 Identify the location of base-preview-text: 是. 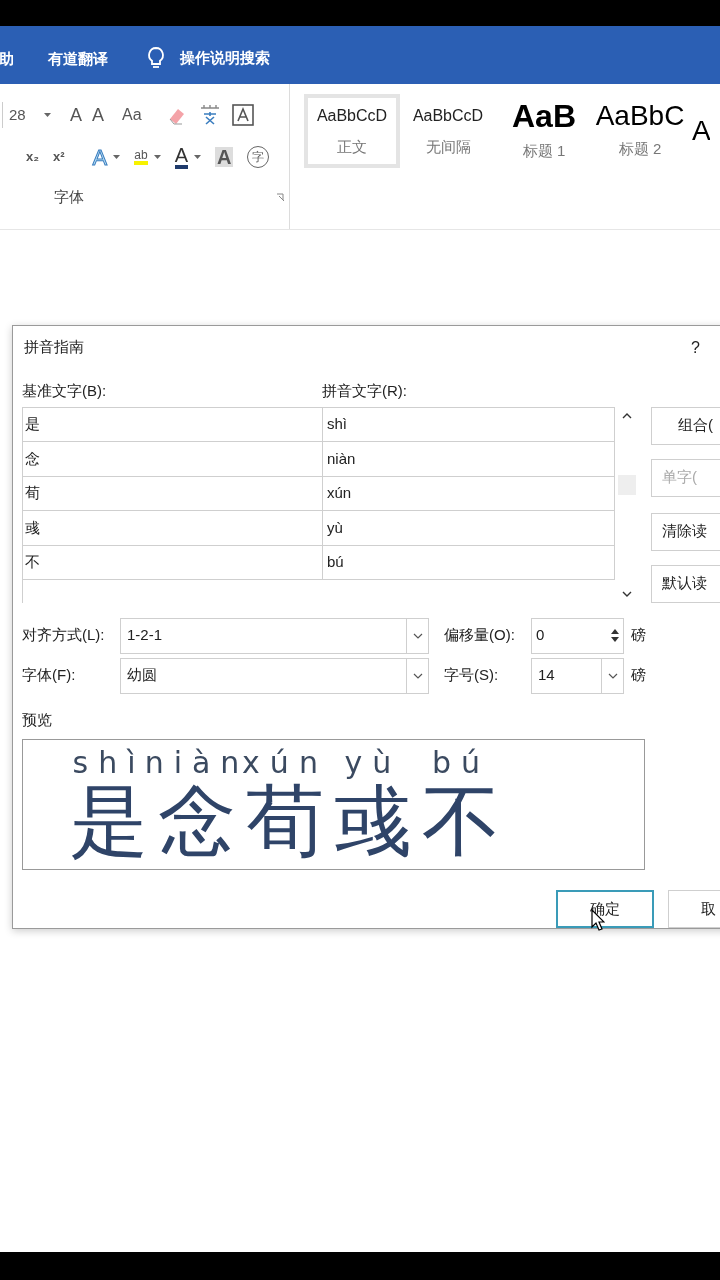
(109, 821).